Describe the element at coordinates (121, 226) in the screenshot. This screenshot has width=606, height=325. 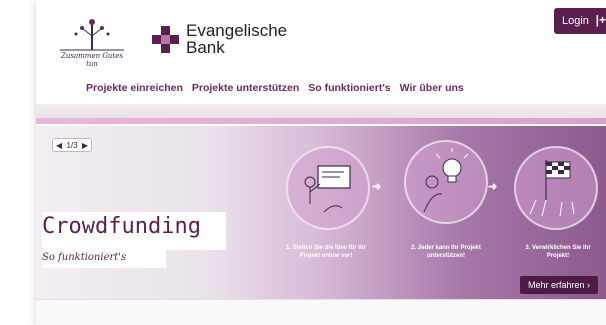
I see `hero-title: Crowdfunding` at that location.